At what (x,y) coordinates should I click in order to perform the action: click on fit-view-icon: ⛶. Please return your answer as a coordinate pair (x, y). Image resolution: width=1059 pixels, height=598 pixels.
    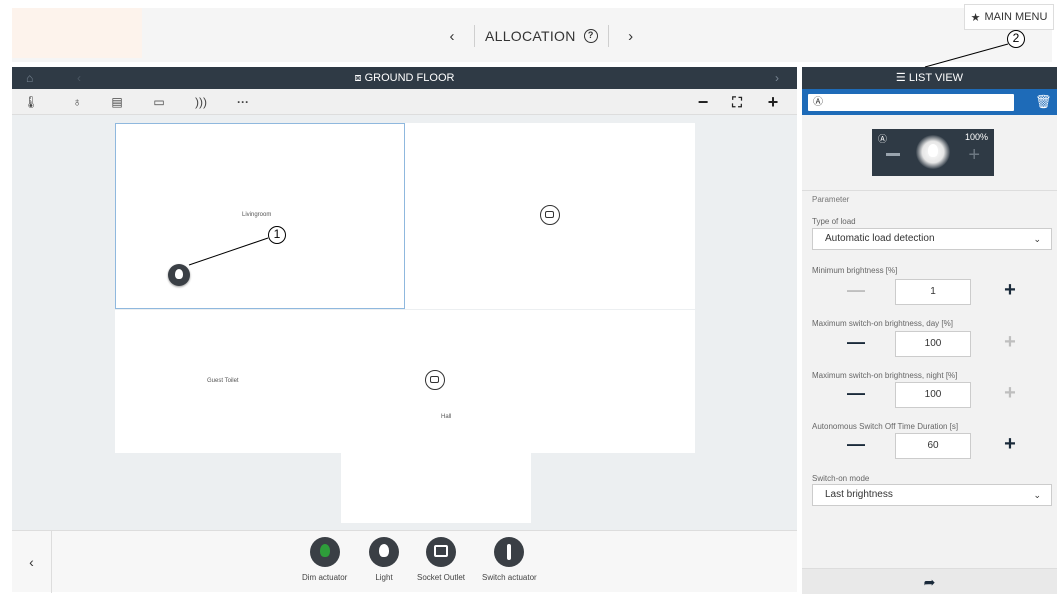
    Looking at the image, I should click on (737, 102).